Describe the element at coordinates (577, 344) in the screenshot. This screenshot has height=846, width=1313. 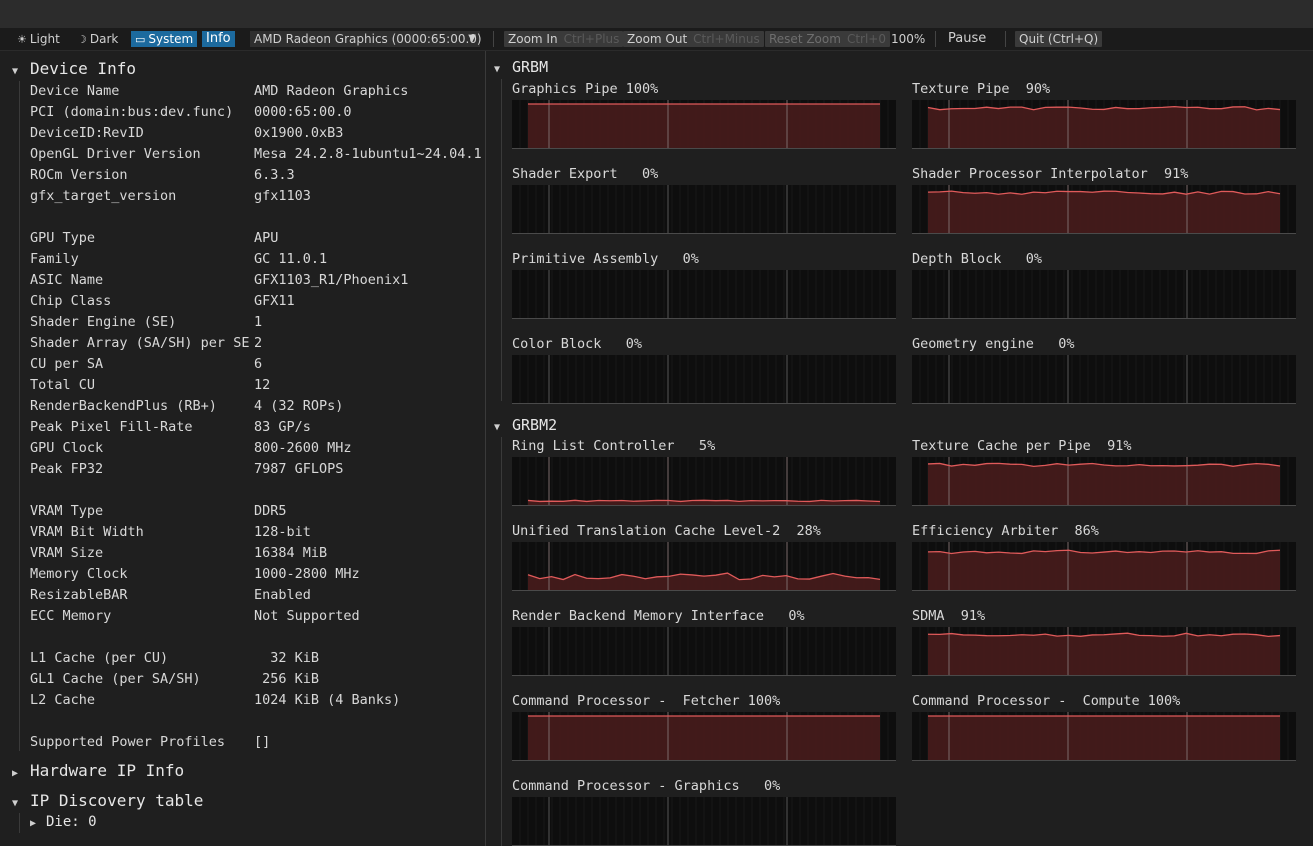
I see `graph-label: Color Block 0%` at that location.